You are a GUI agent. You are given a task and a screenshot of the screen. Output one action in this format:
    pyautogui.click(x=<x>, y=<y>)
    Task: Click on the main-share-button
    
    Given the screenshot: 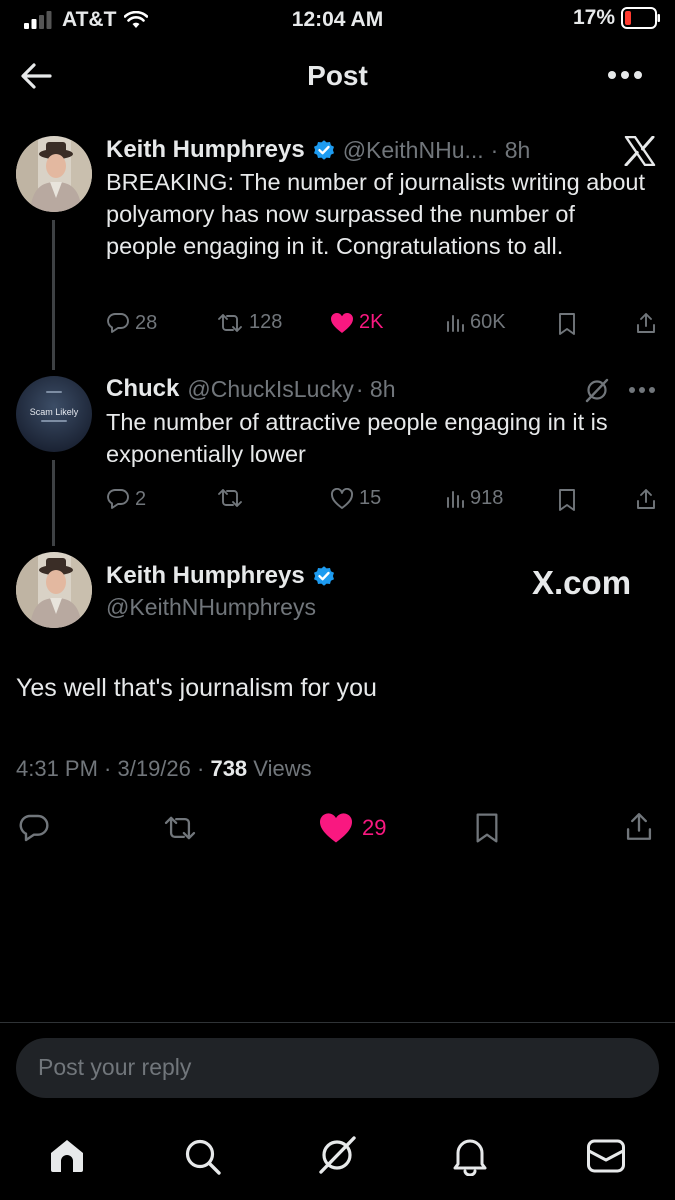 What is the action you would take?
    pyautogui.click(x=639, y=826)
    